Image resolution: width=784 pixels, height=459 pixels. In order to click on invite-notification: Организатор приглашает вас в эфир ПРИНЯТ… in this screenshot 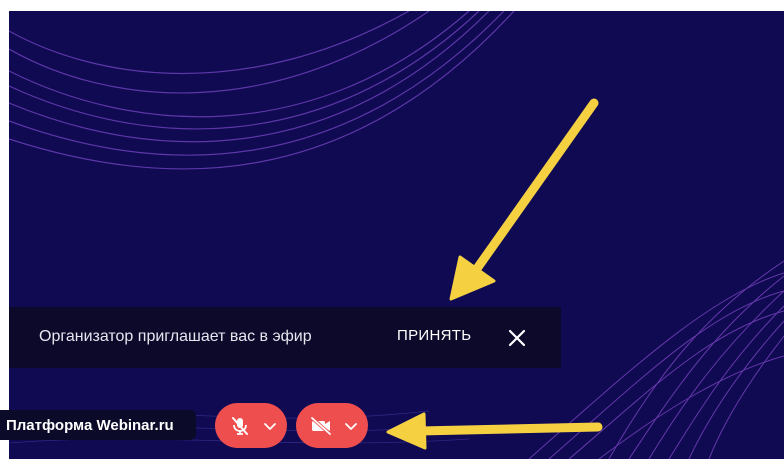, I will do `click(285, 337)`.